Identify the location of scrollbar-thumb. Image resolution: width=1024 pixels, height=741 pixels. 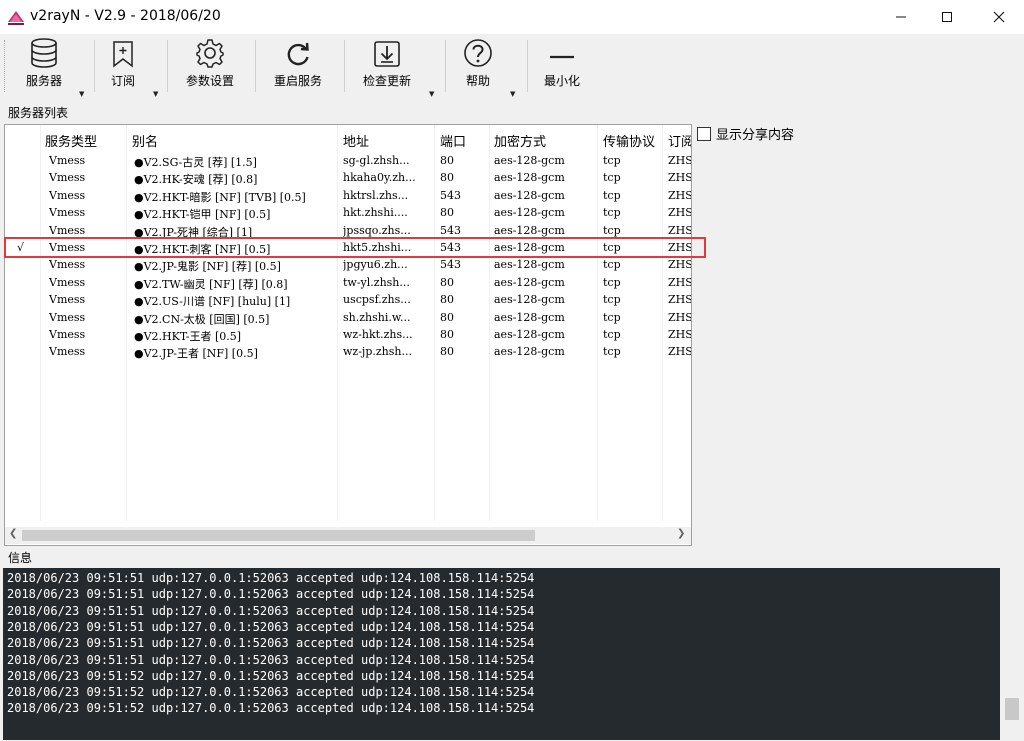
(278, 535).